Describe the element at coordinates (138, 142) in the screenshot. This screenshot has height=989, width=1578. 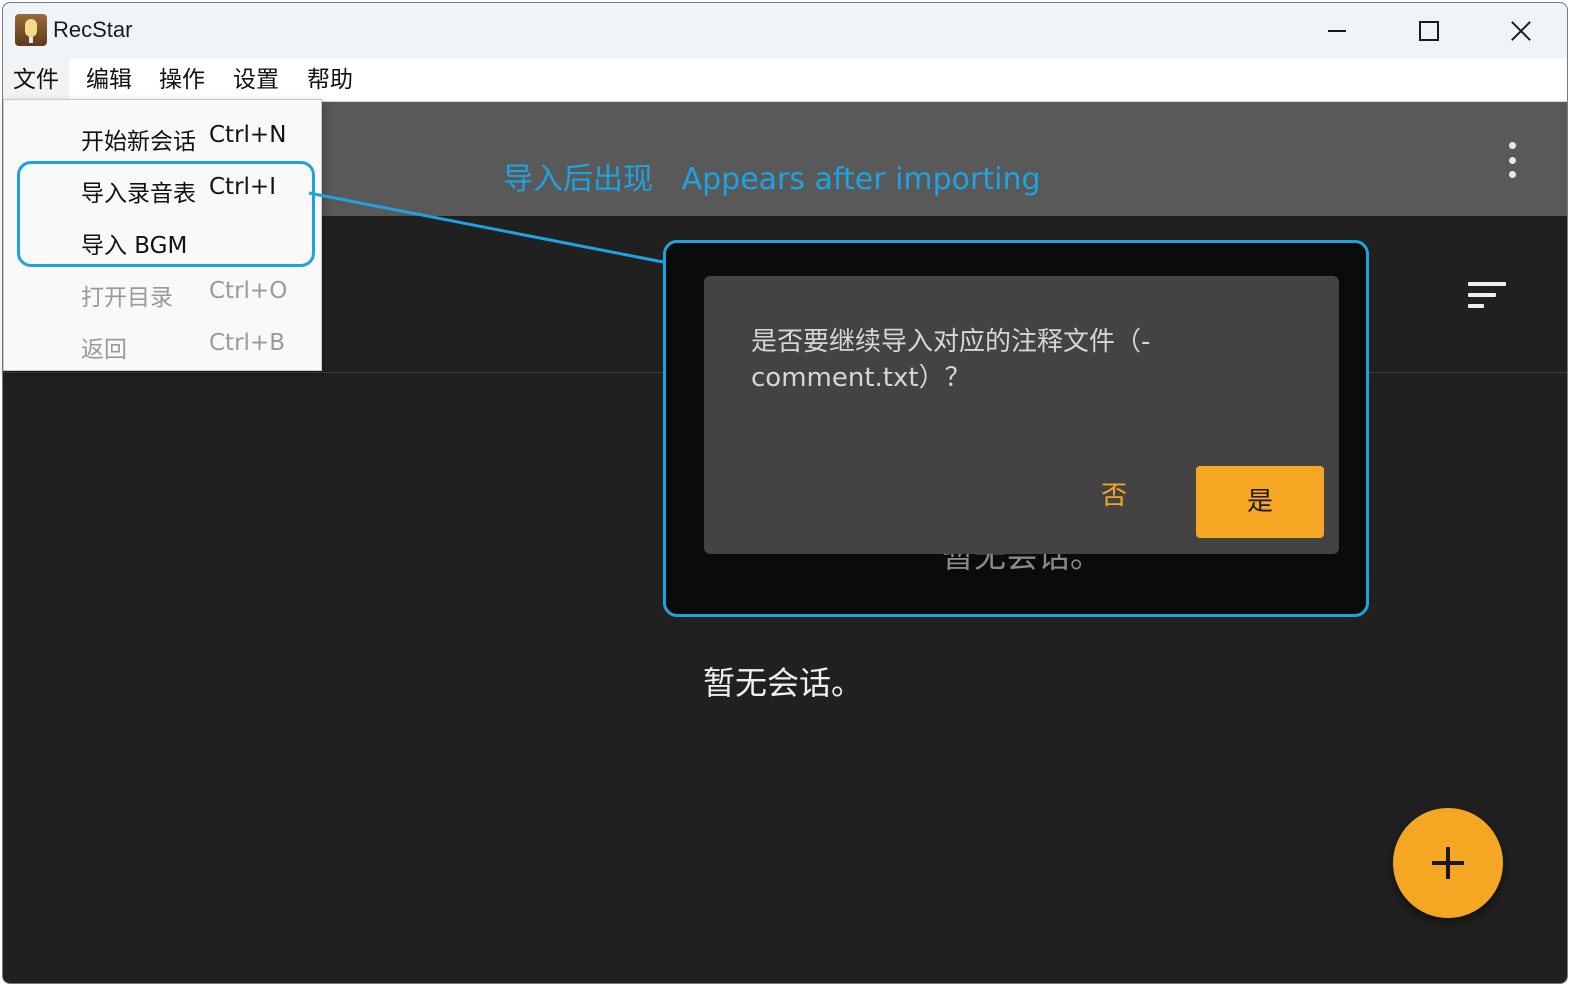
I see `menu-item-label: 开始新会话` at that location.